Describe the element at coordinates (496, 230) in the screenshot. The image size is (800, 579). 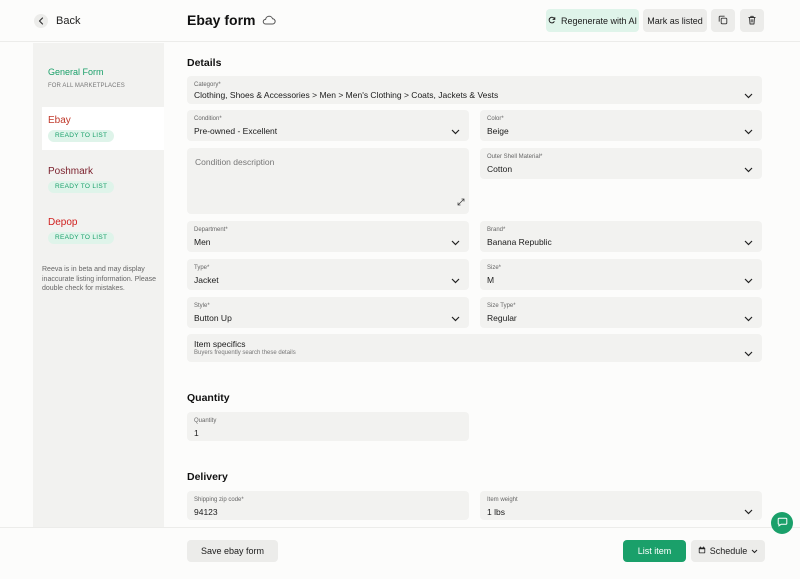
I see `brand-label: Brand*` at that location.